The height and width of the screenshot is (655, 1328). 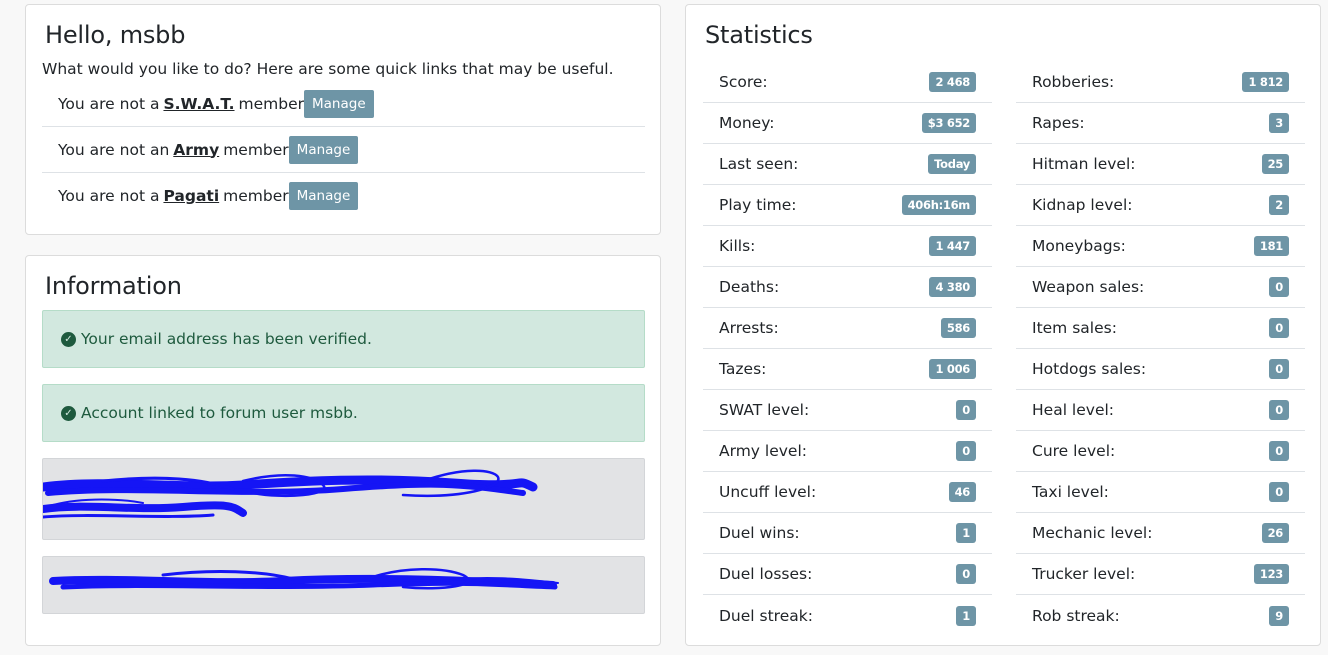 What do you see at coordinates (1275, 533) in the screenshot?
I see `stat-value-badge: 26` at bounding box center [1275, 533].